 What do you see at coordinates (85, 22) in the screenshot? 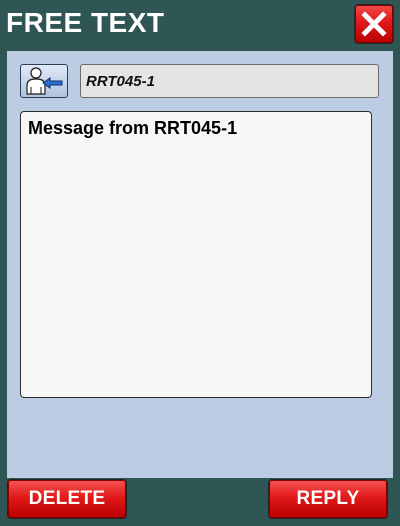
I see `window-title: FREE TEXT` at bounding box center [85, 22].